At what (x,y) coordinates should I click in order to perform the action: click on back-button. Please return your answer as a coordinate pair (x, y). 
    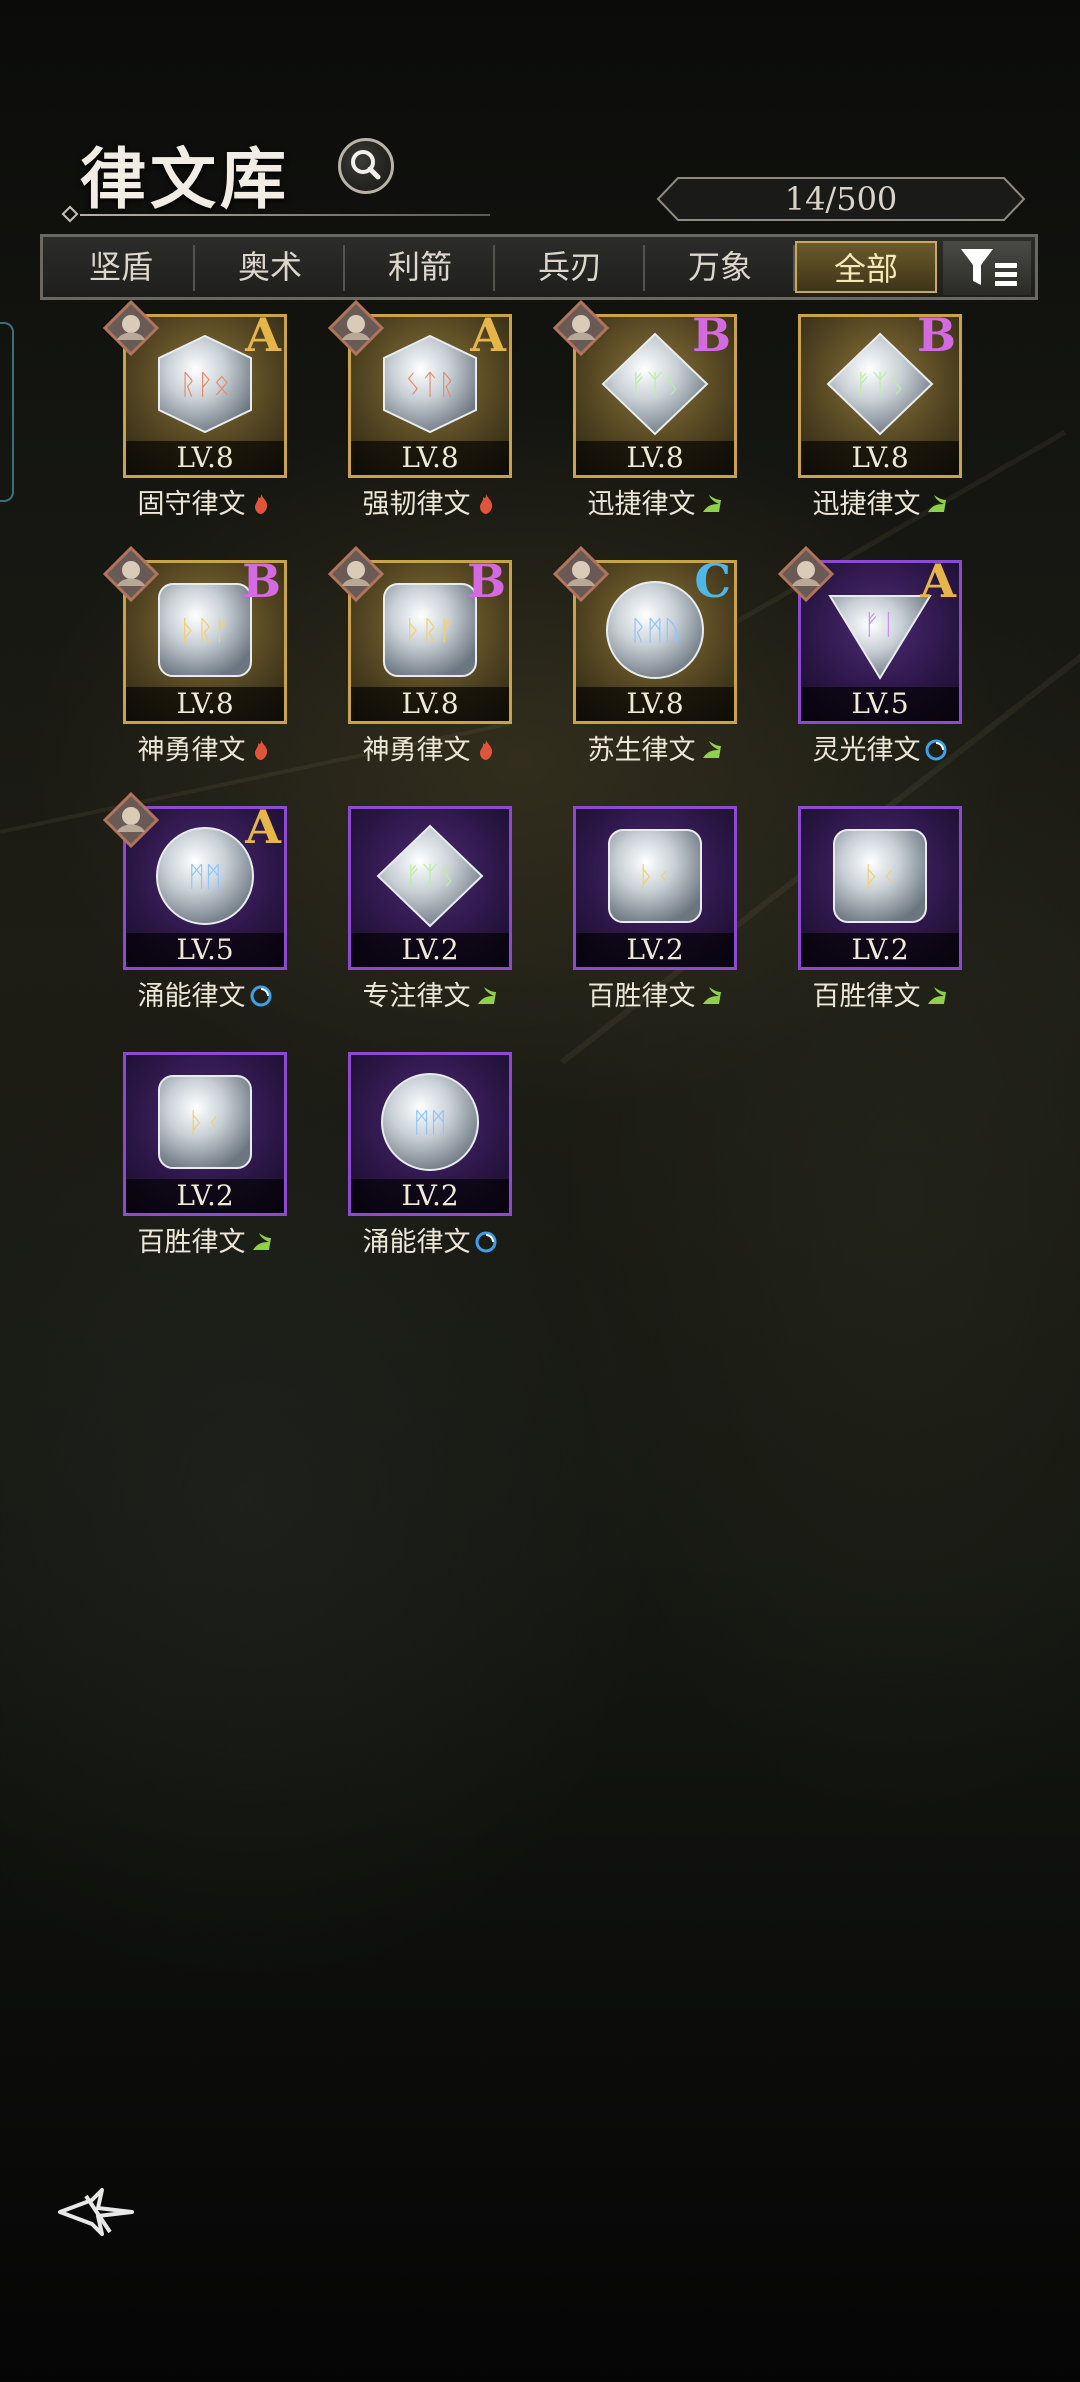
    Looking at the image, I should click on (96, 2212).